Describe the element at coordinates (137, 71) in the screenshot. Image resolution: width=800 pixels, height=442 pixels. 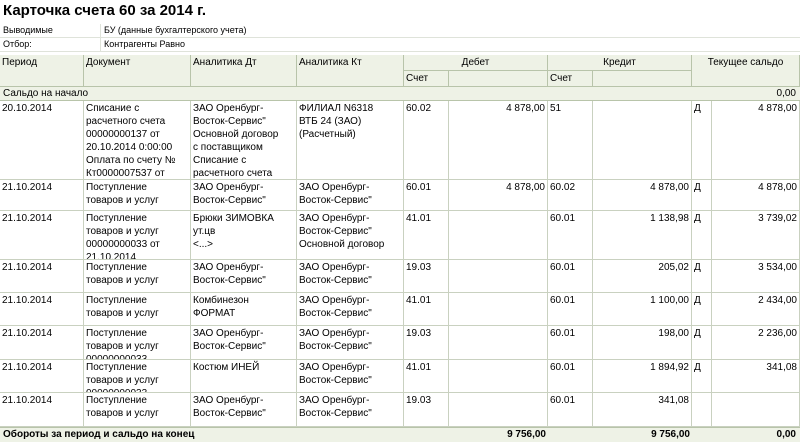
I see `header-document: Документ` at that location.